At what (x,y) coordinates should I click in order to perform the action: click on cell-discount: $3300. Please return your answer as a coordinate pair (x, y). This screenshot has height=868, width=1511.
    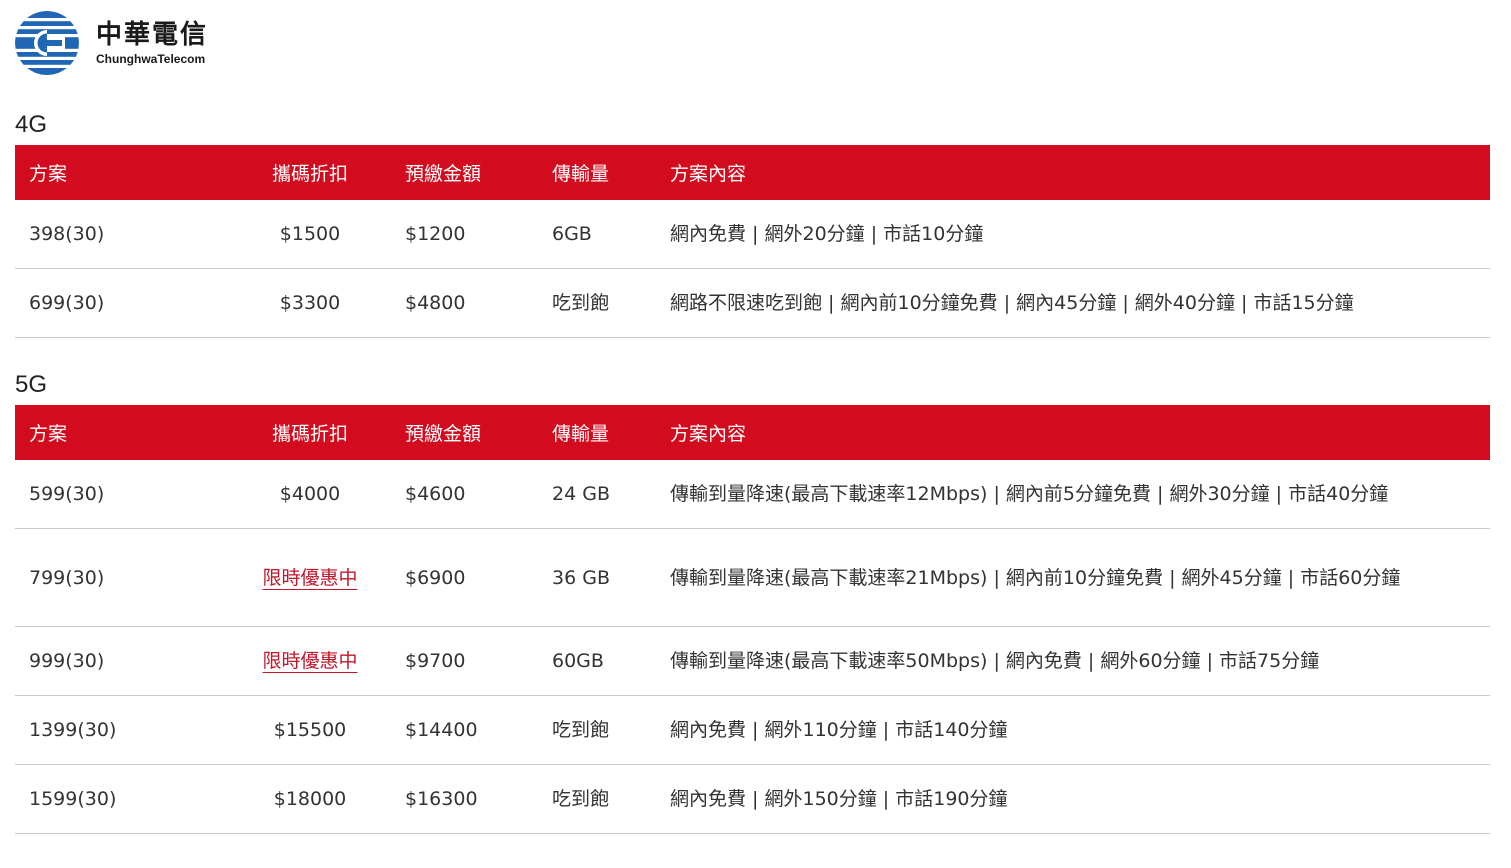
    Looking at the image, I should click on (310, 303).